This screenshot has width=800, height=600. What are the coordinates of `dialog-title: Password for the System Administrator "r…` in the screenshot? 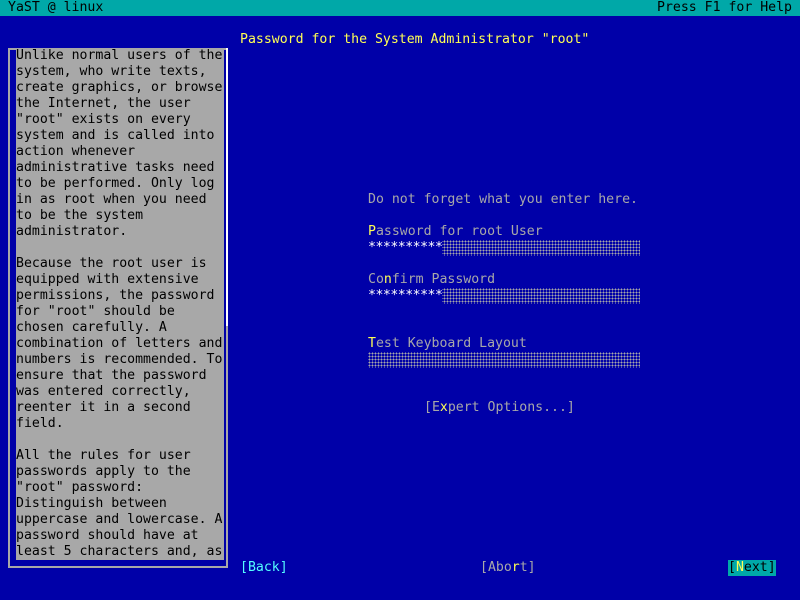 It's located at (415, 39).